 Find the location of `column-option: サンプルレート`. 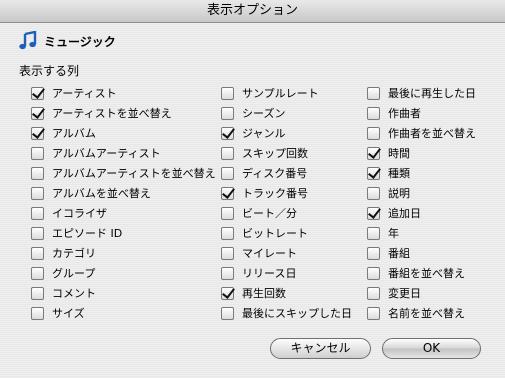

column-option: サンプルレート is located at coordinates (286, 93).